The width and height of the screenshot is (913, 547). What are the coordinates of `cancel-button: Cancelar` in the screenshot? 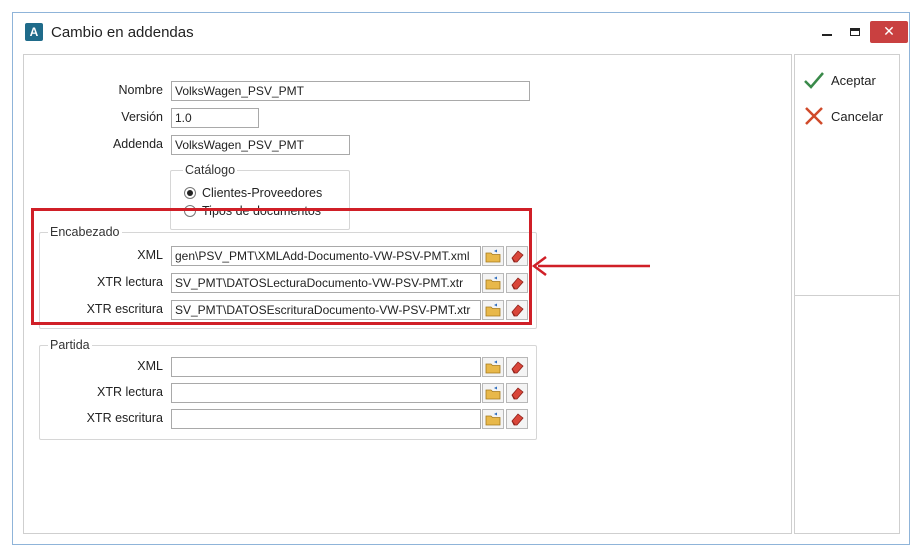 It's located at (849, 116).